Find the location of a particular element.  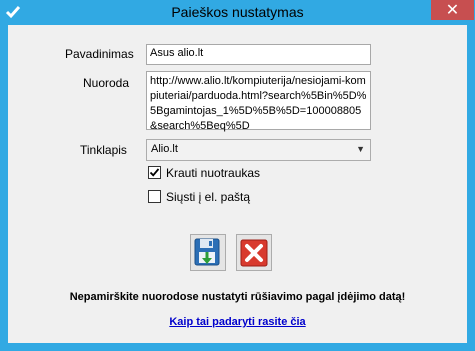

name-label: Pavadinimas is located at coordinates (99, 54).